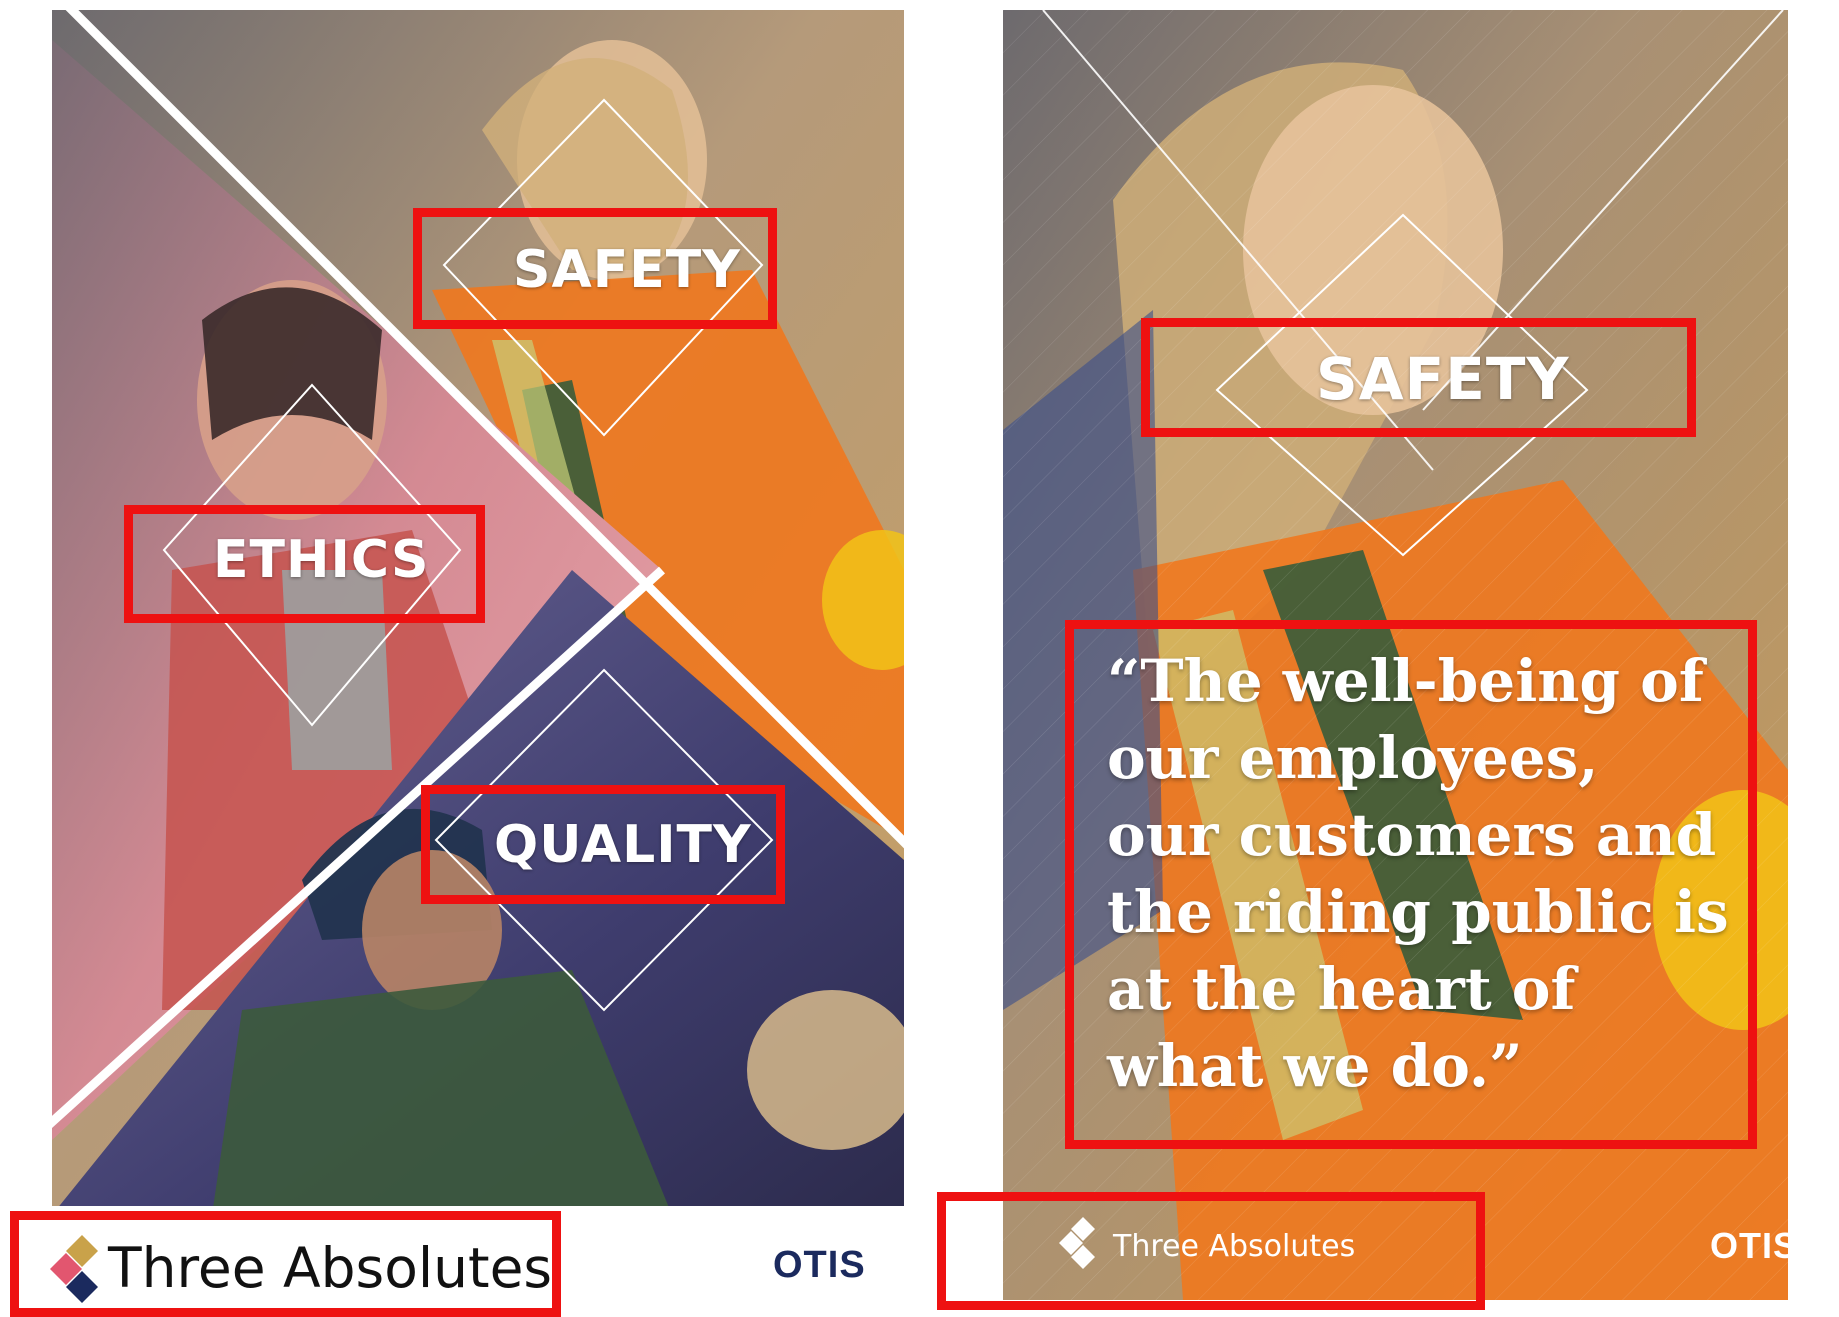  What do you see at coordinates (1418, 377) in the screenshot?
I see `highlight-safety-box-right` at bounding box center [1418, 377].